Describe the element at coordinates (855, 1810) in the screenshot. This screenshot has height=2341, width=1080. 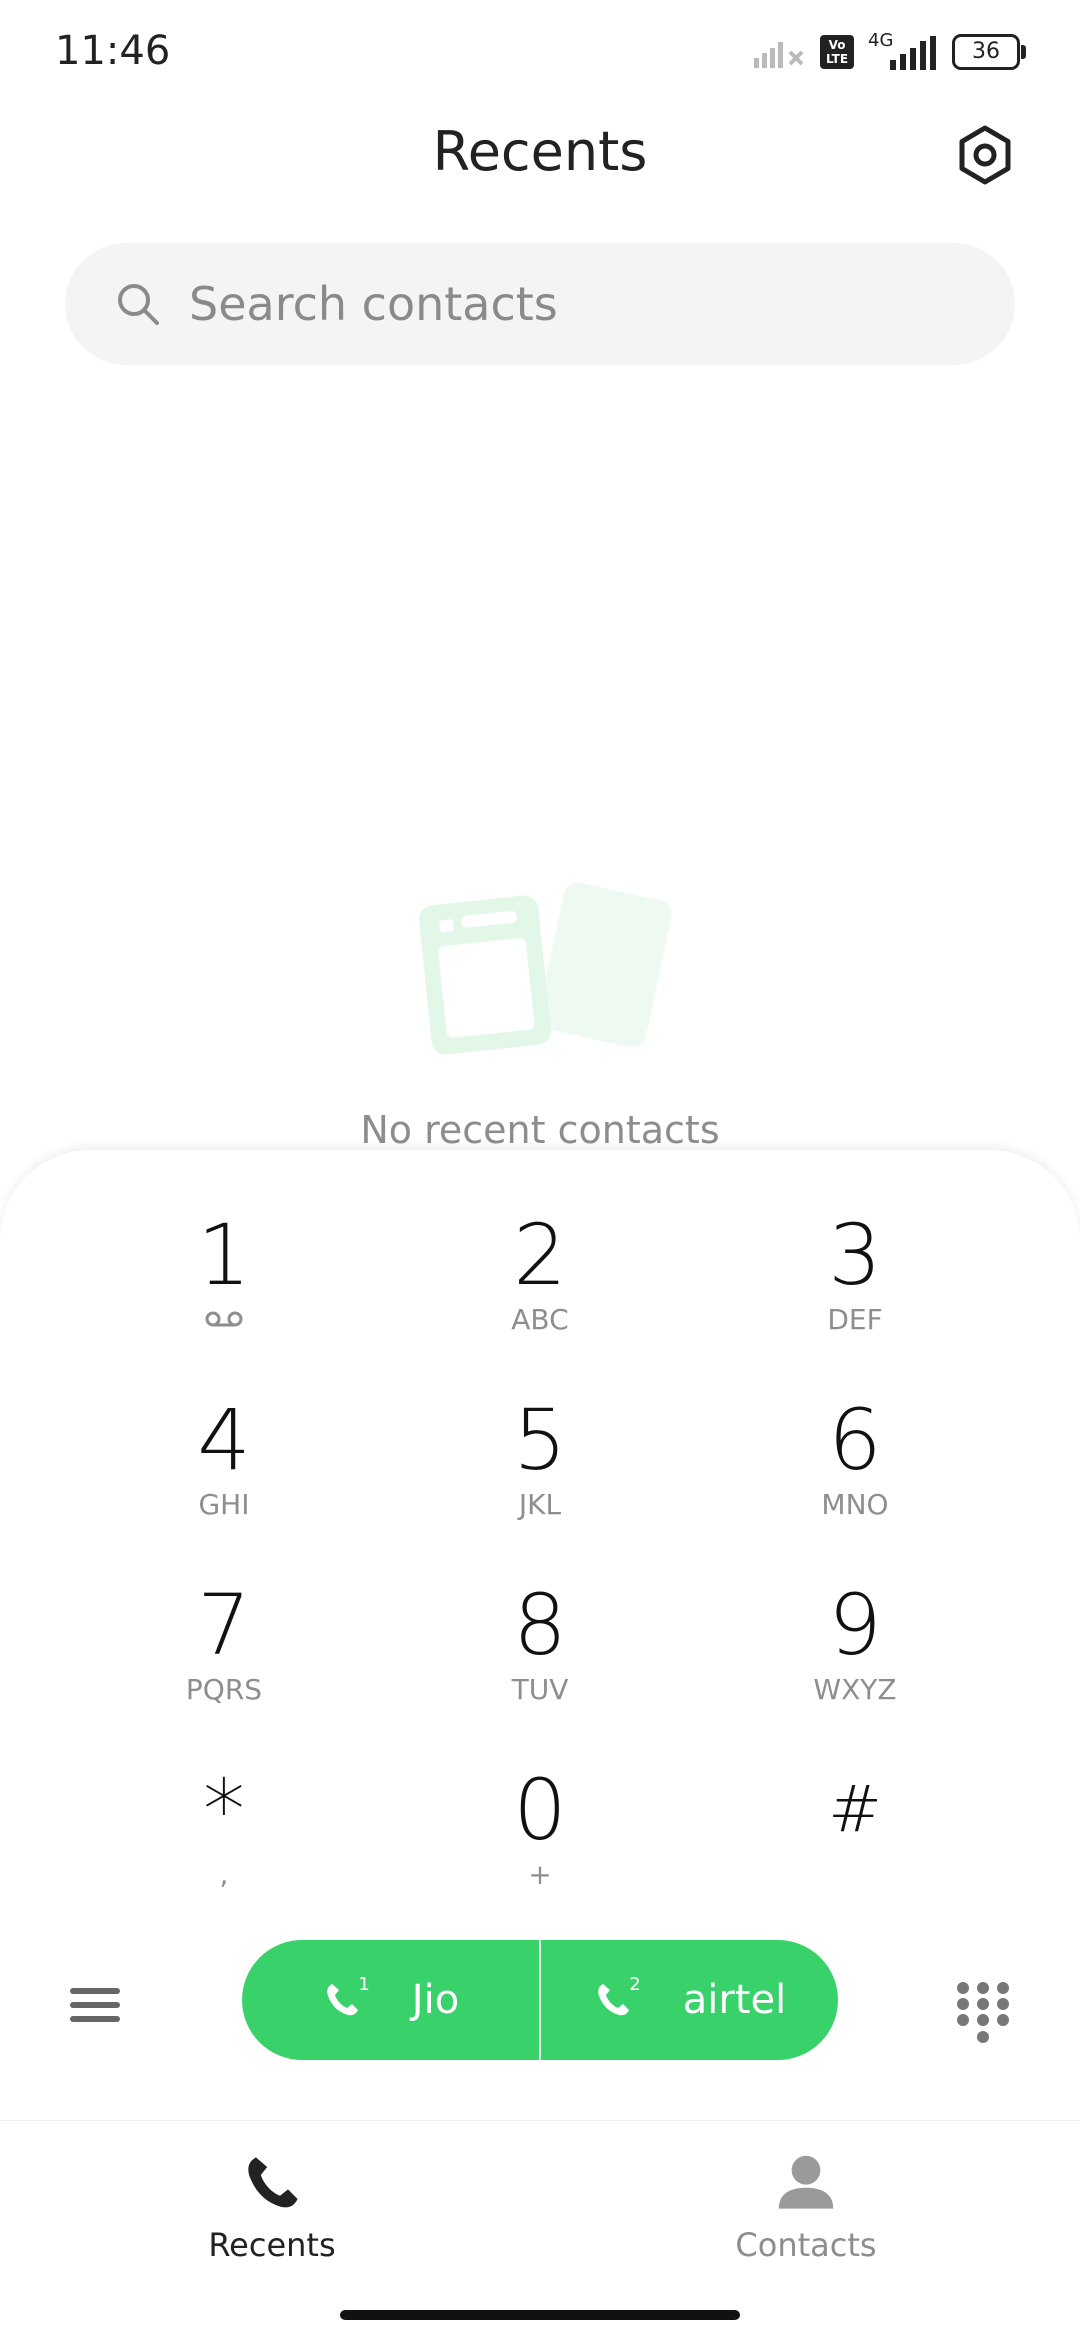
I see `key-digit: #` at that location.